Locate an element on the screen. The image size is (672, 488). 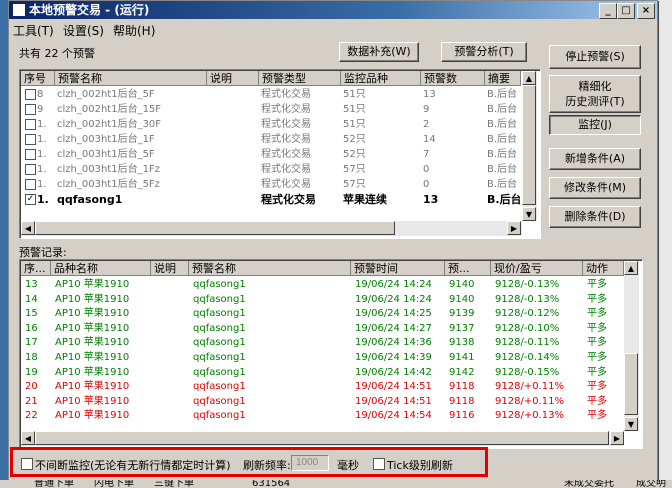
bg-tab-unfilled: 未成交委托 is located at coordinates (589, 484).